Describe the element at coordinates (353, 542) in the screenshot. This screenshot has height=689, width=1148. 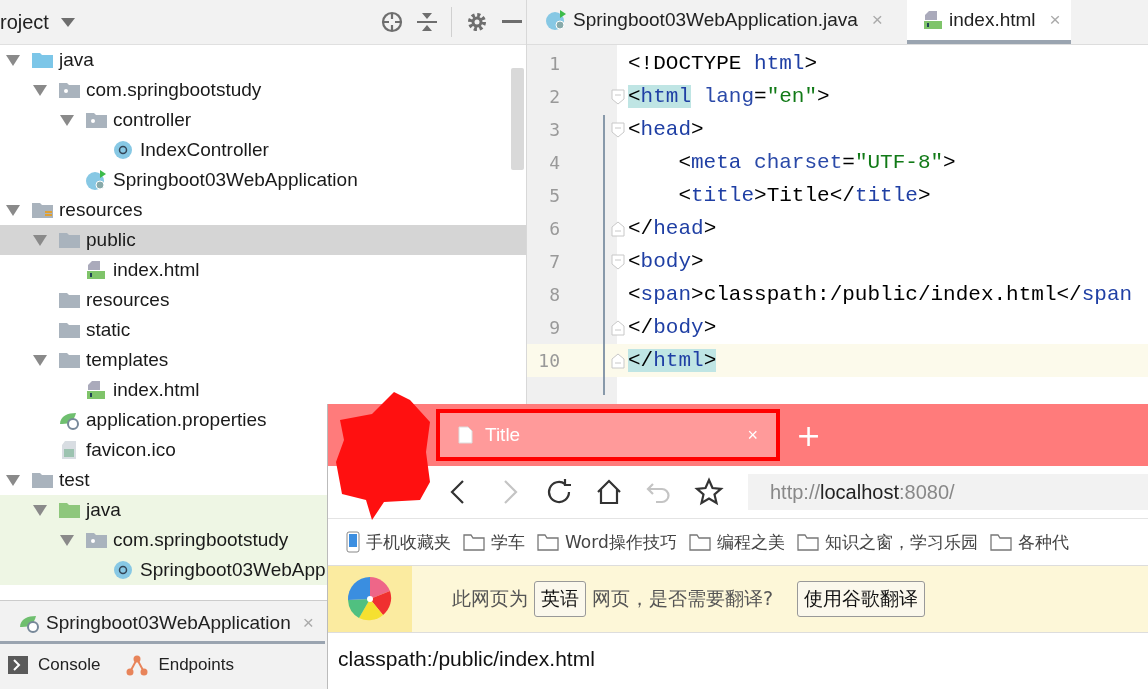
I see `phone-icon` at that location.